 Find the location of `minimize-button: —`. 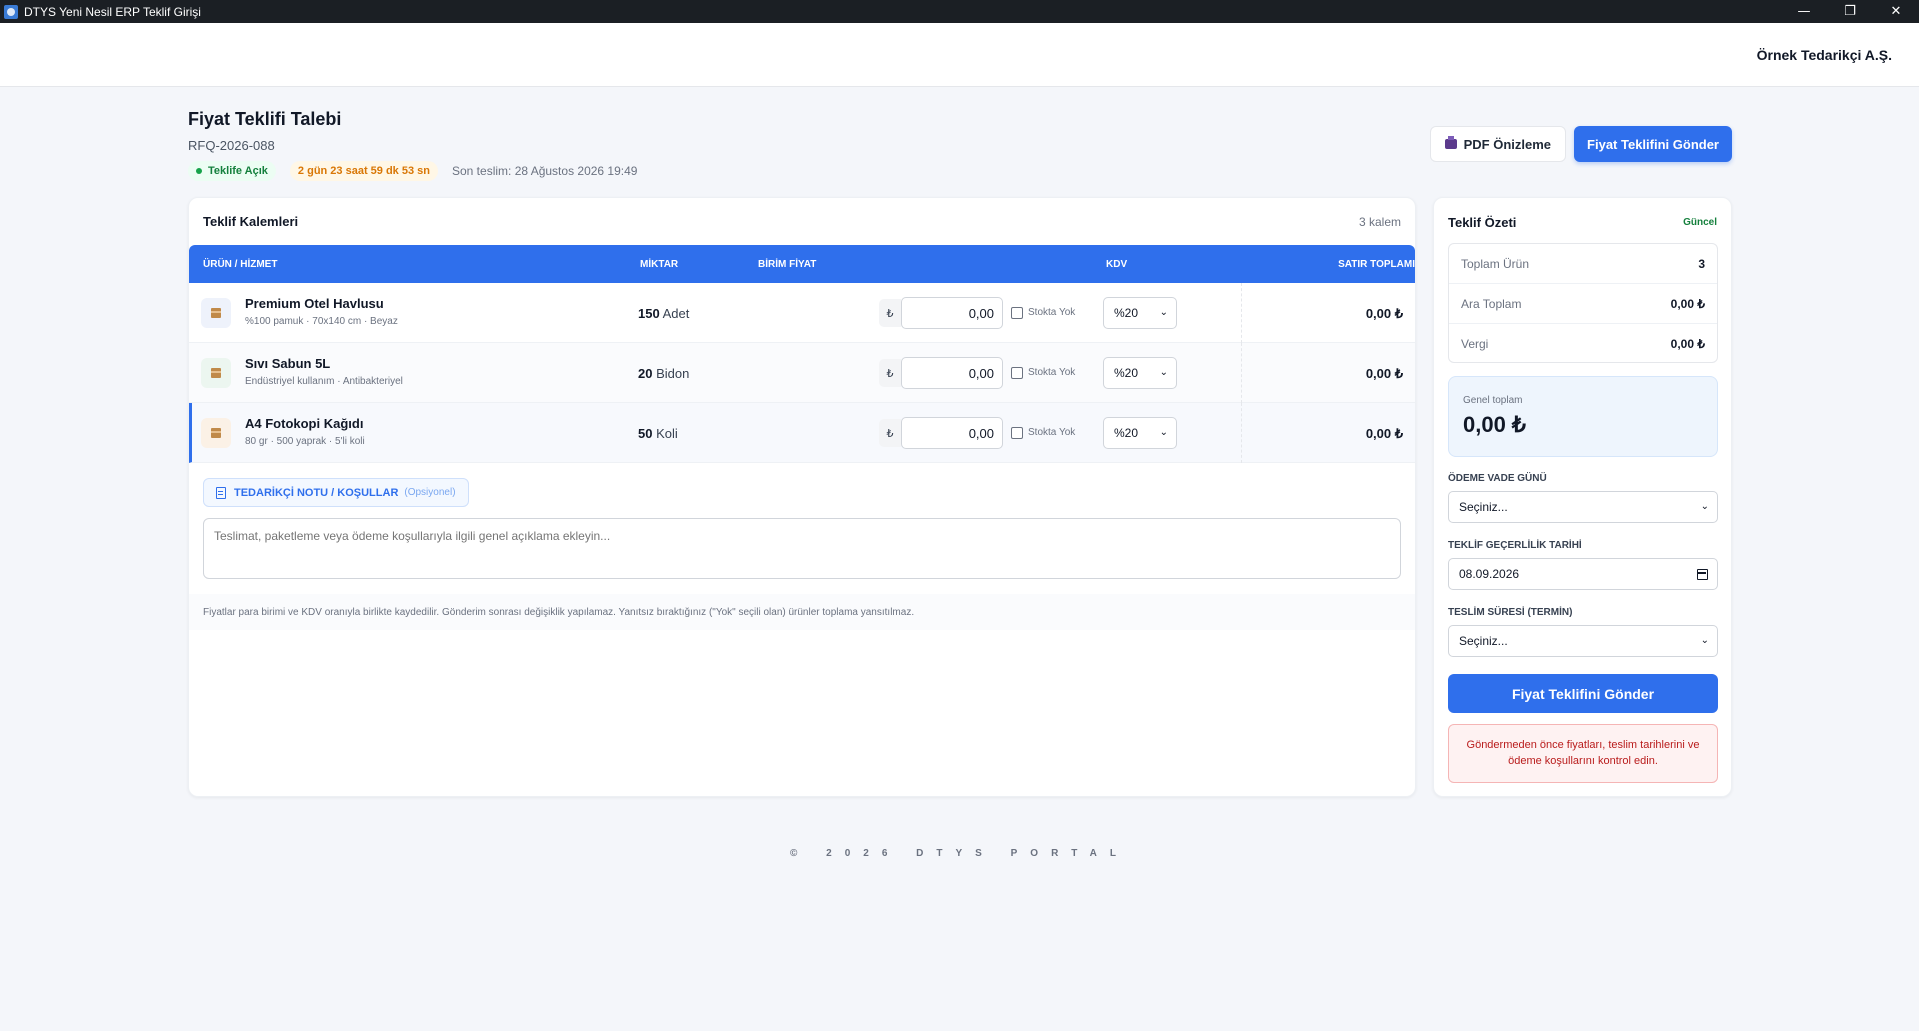

minimize-button: — is located at coordinates (1804, 11).